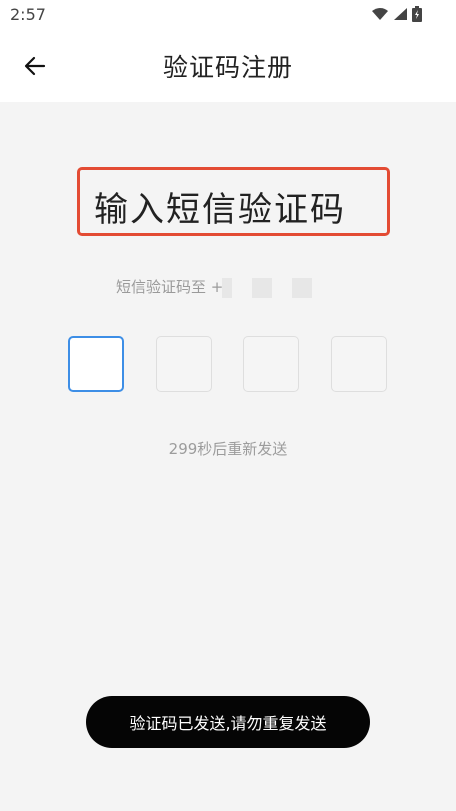  Describe the element at coordinates (228, 722) in the screenshot. I see `toast-message: 验证码已发送,请勿重复发送` at that location.